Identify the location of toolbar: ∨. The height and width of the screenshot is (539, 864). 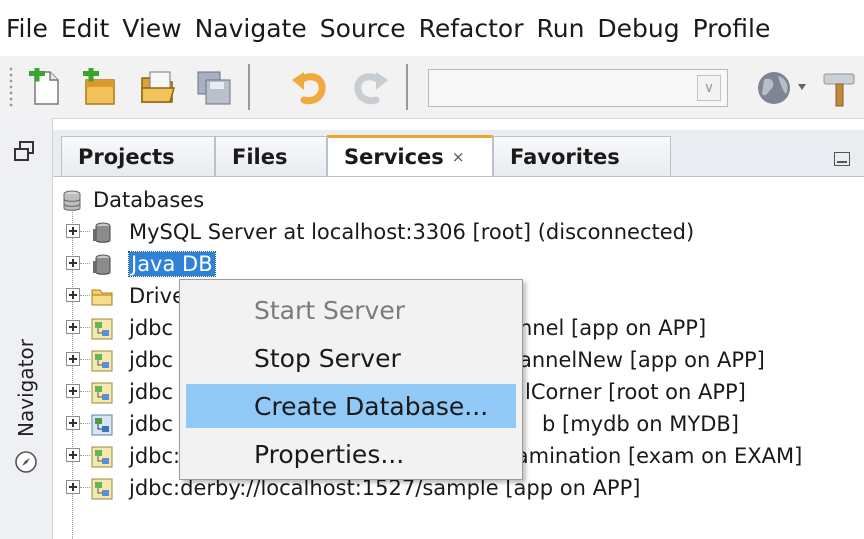
(432, 87).